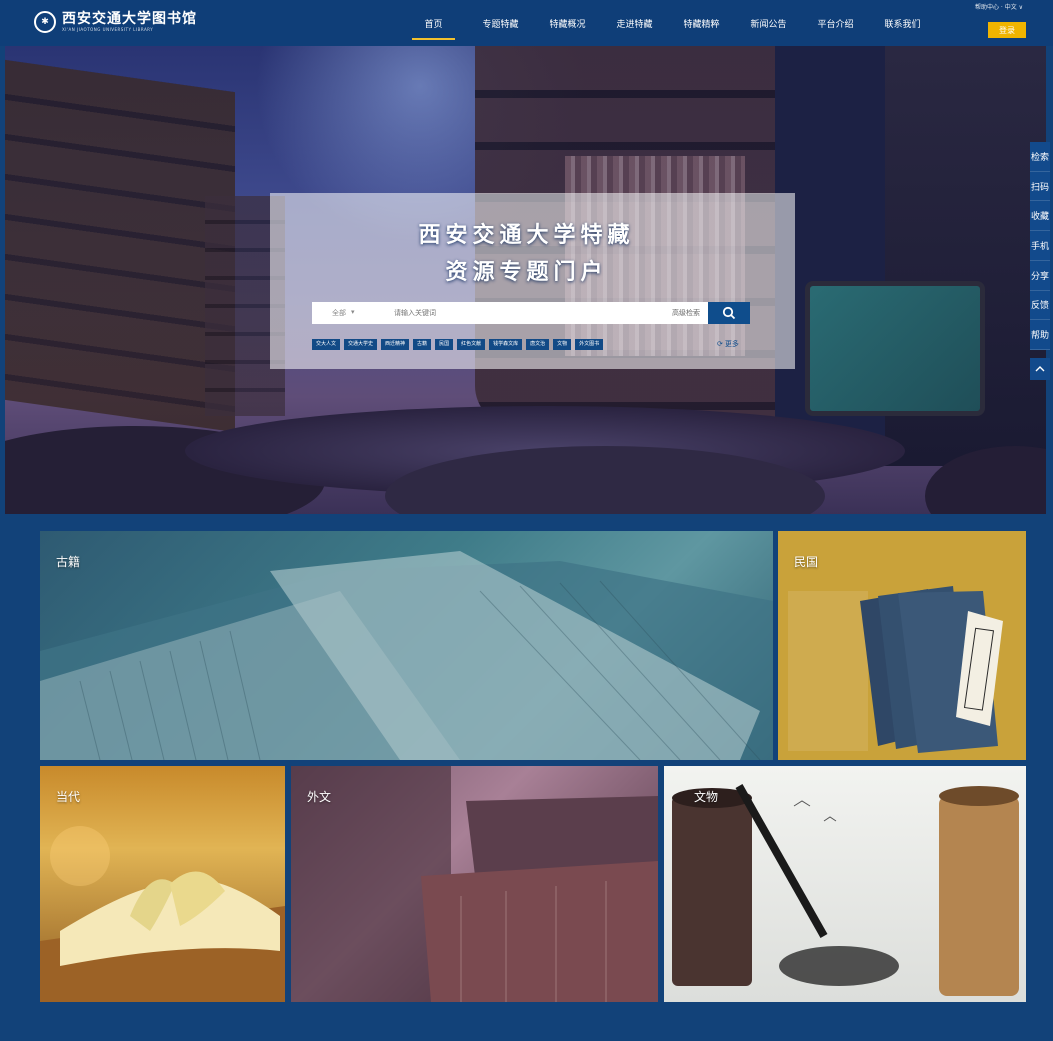 This screenshot has width=1053, height=1041. Describe the element at coordinates (68, 562) in the screenshot. I see `tile-label-ancient-books: 古籍` at that location.